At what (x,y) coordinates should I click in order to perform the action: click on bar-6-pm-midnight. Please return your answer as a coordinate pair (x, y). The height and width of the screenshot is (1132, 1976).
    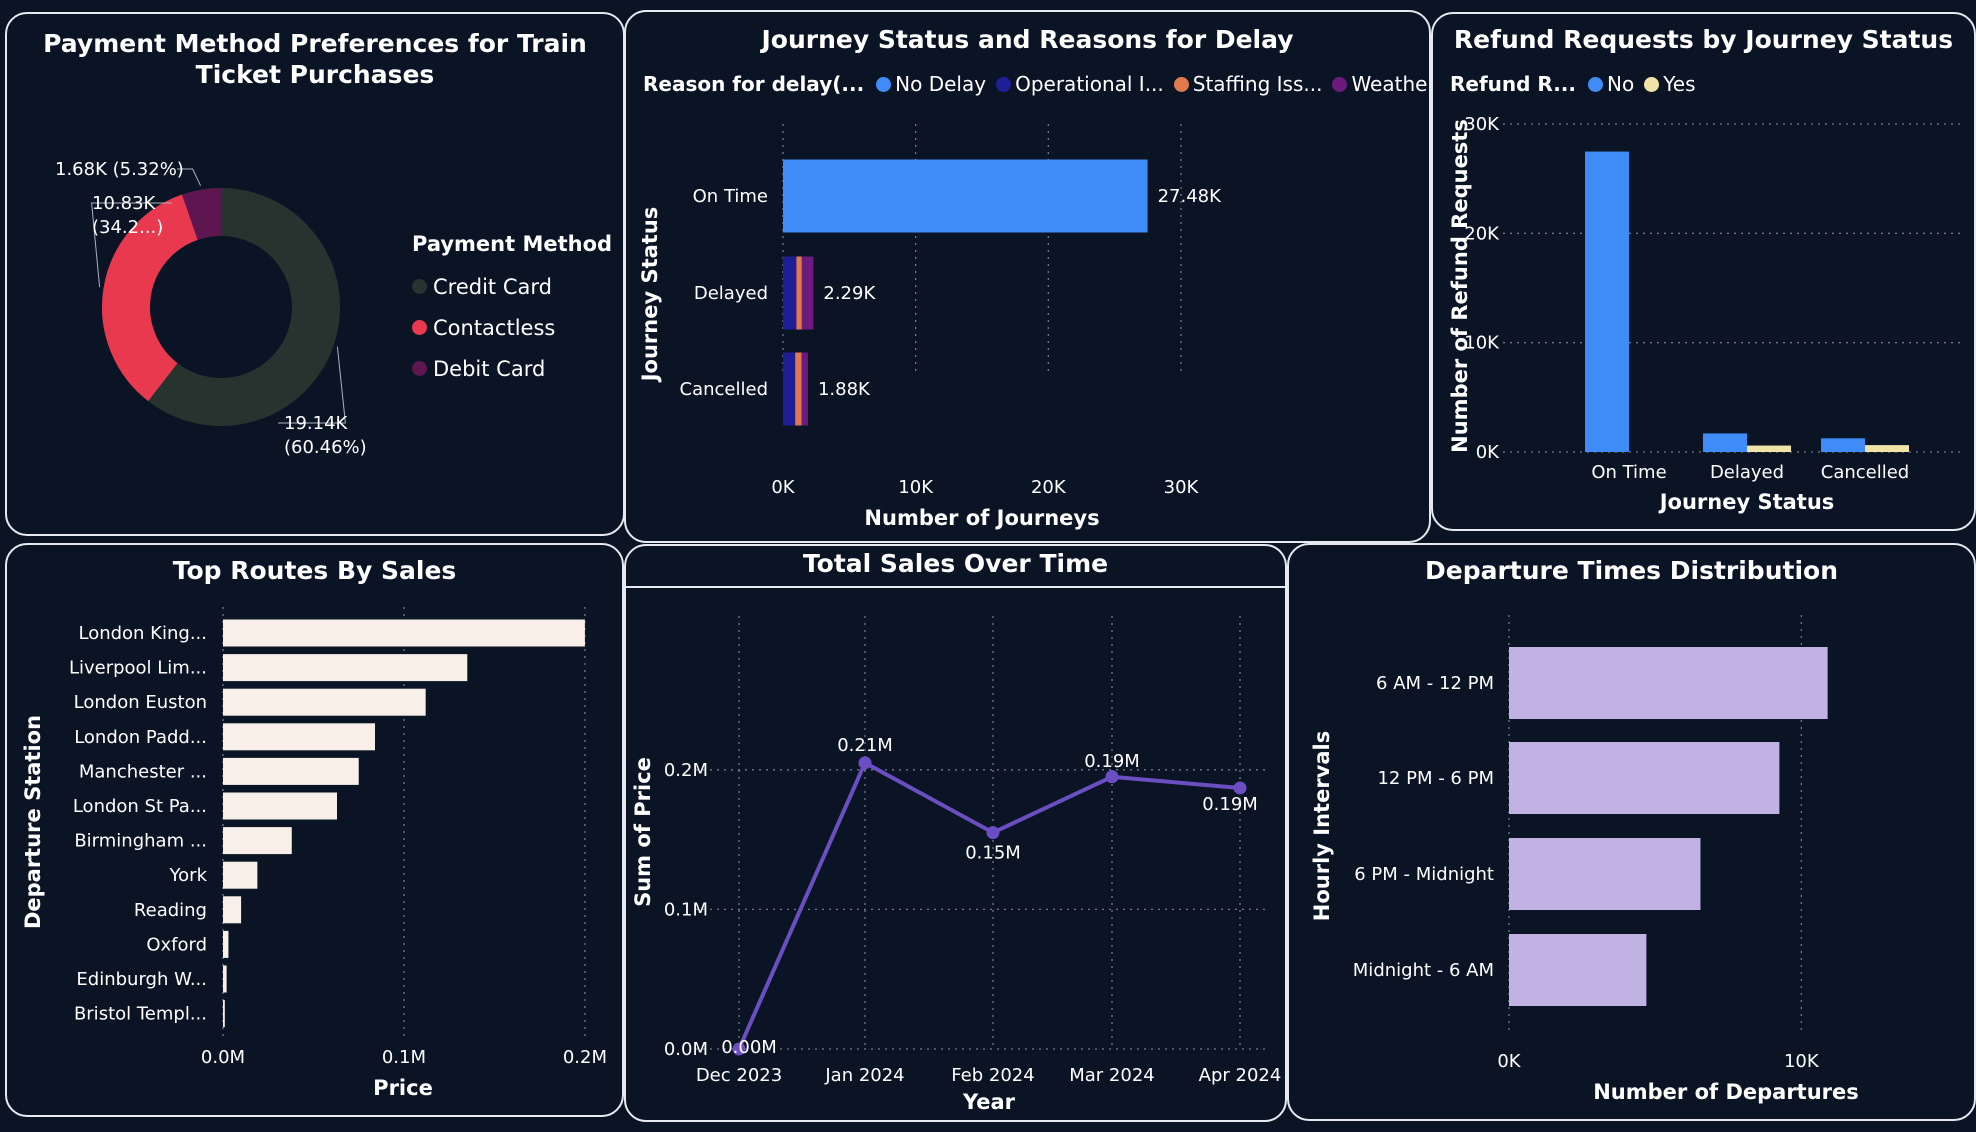
    Looking at the image, I should click on (1605, 874).